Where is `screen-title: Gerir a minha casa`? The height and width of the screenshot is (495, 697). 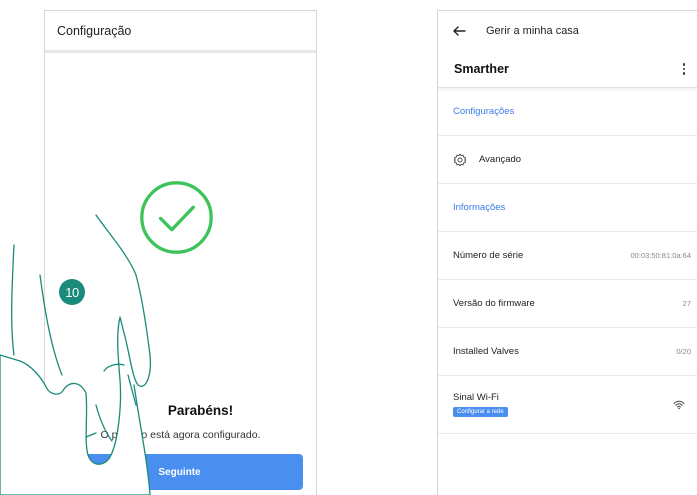 screen-title: Gerir a minha casa is located at coordinates (532, 31).